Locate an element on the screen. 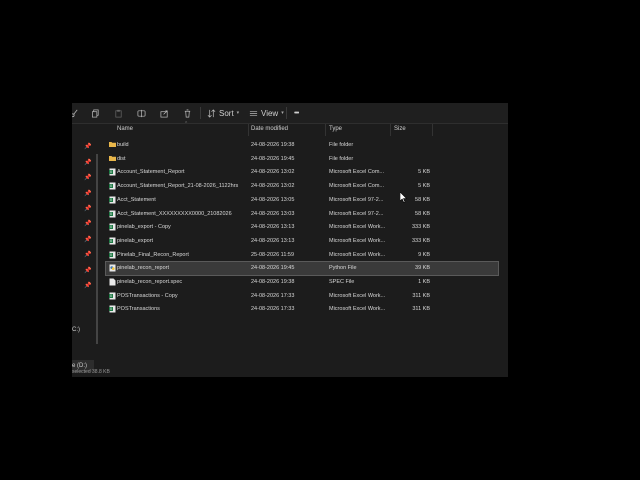 The height and width of the screenshot is (480, 640). file-name: pinelab_export - Copy is located at coordinates (144, 227).